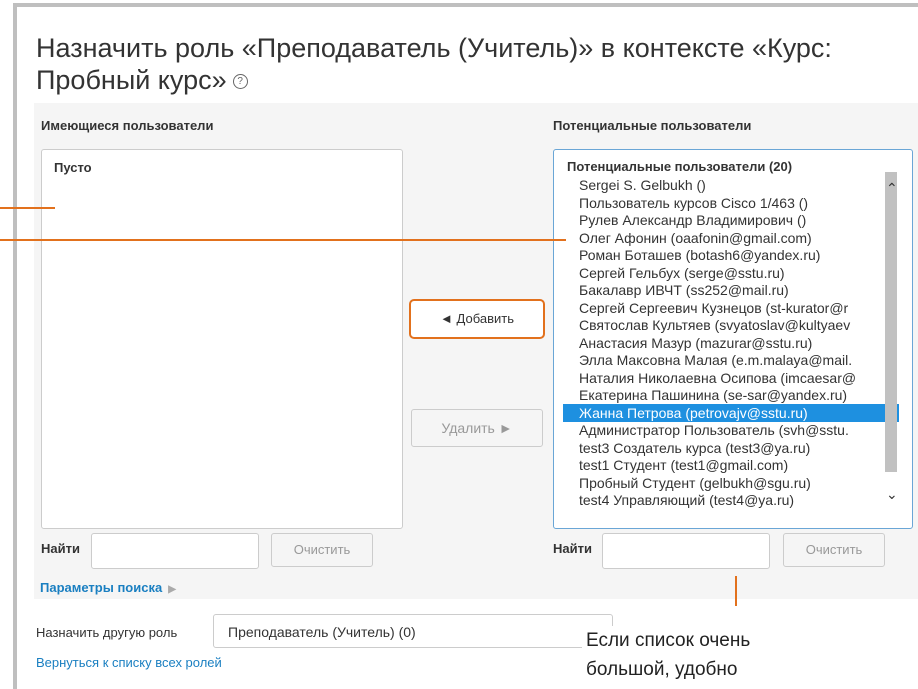 Image resolution: width=918 pixels, height=689 pixels. What do you see at coordinates (668, 640) in the screenshot?
I see `callout-line-1: Если список очень` at bounding box center [668, 640].